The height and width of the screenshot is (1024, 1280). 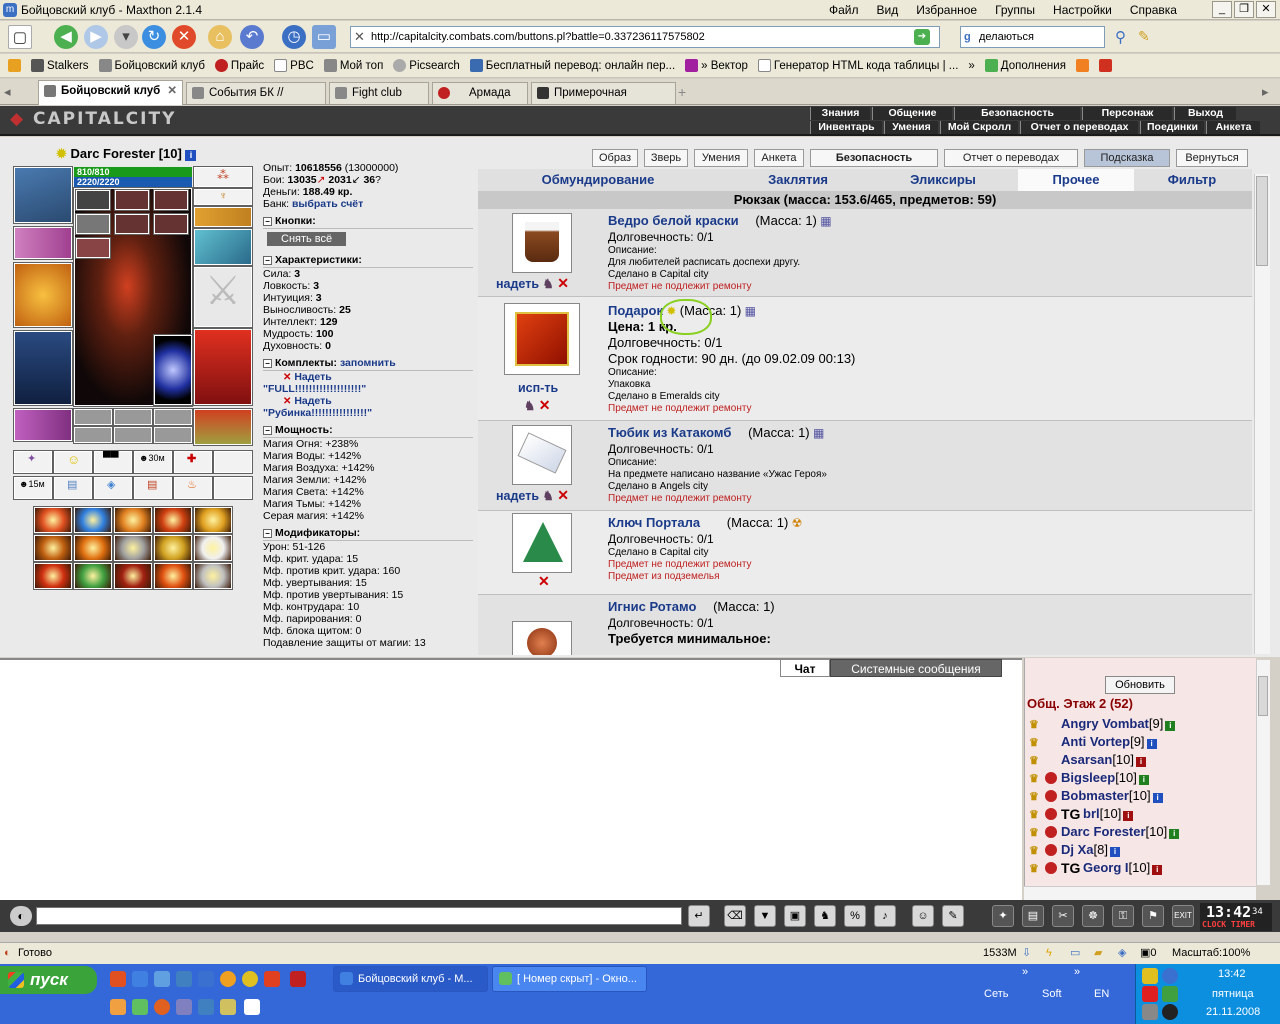 I want to click on bookmark-price: Прайс, so click(x=239, y=65).